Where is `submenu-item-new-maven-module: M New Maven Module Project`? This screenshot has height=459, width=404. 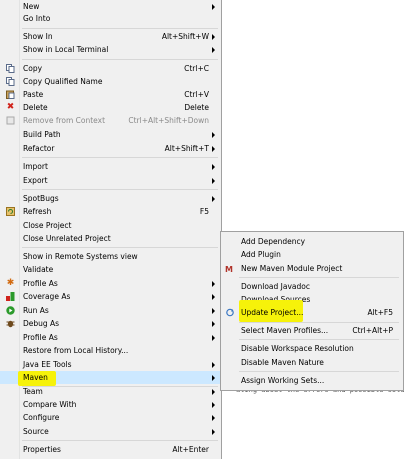
submenu-item-new-maven-module: M New Maven Module Project is located at coordinates (312, 268).